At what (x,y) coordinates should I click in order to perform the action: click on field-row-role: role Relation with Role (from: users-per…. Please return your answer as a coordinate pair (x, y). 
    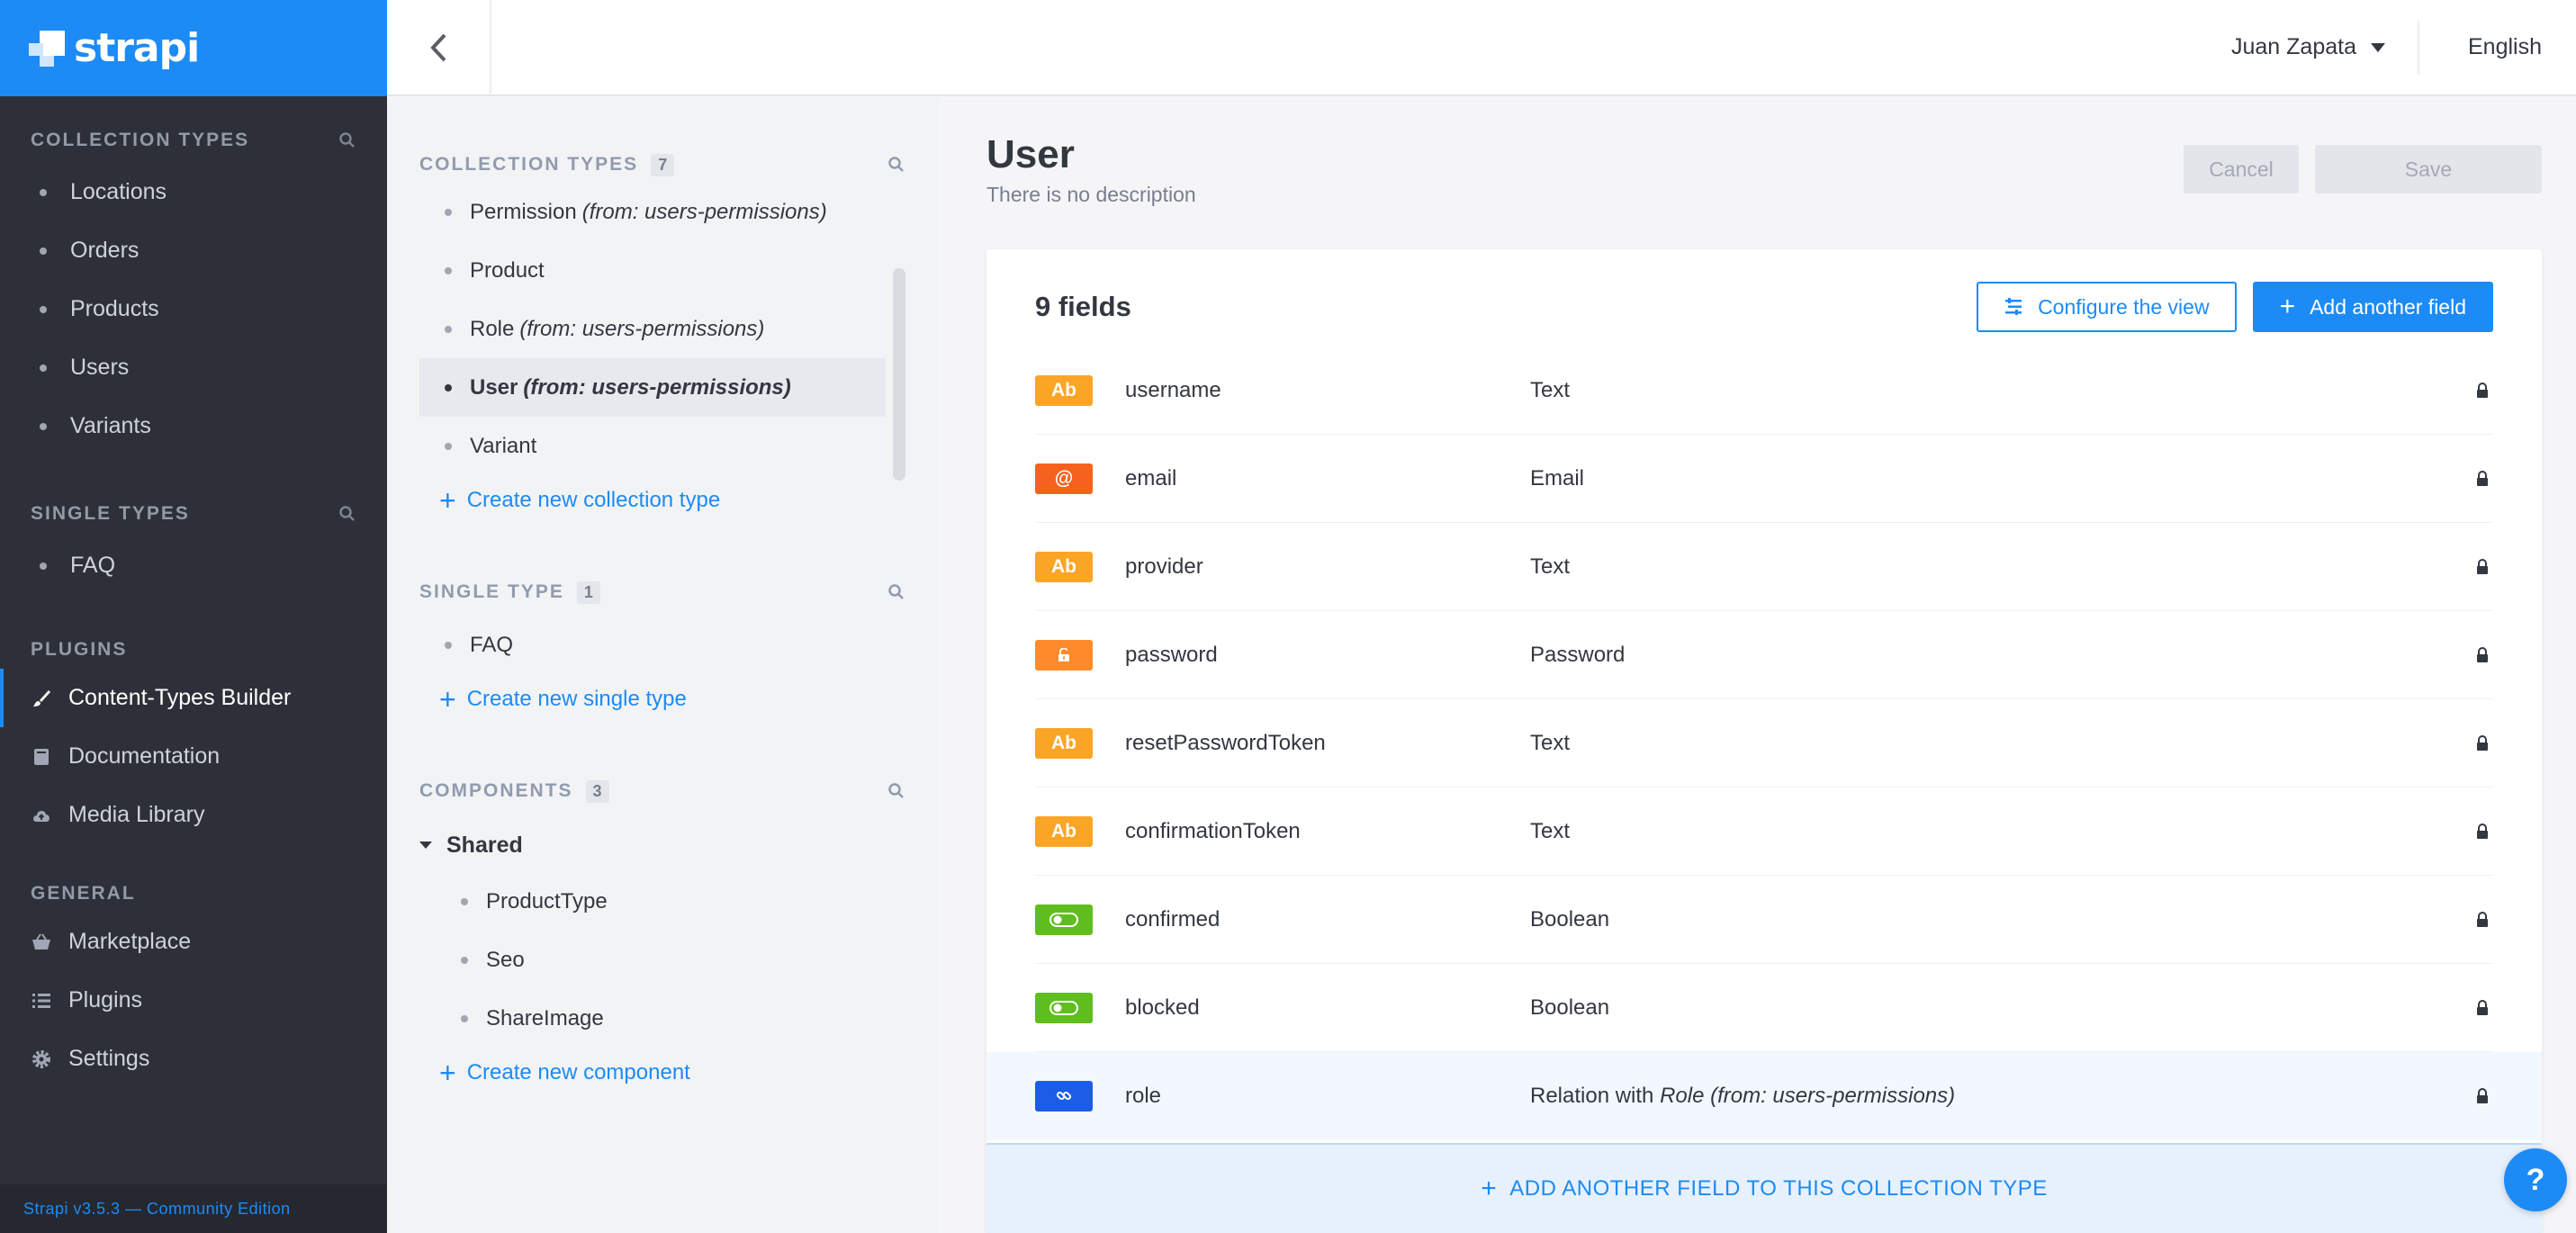
    Looking at the image, I should click on (1764, 1096).